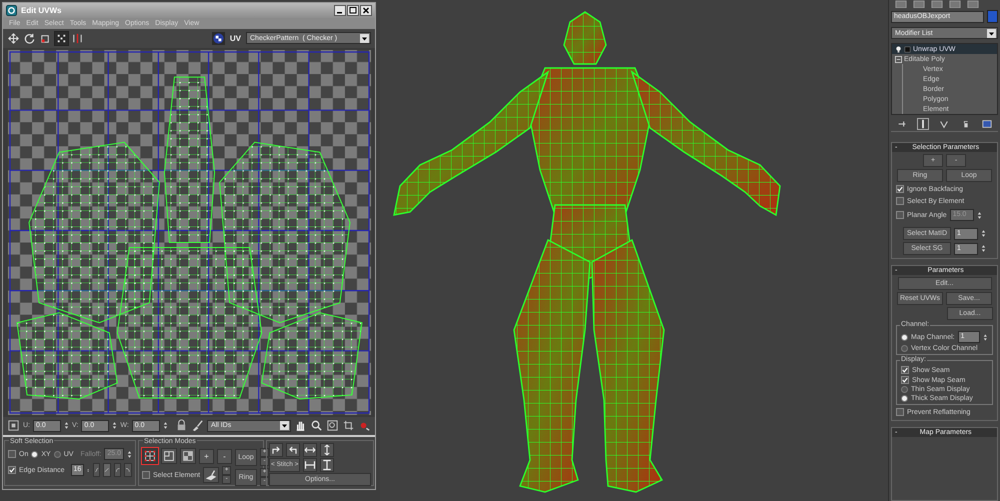 This screenshot has height=501, width=1000. I want to click on make-unique-icon, so click(944, 124).